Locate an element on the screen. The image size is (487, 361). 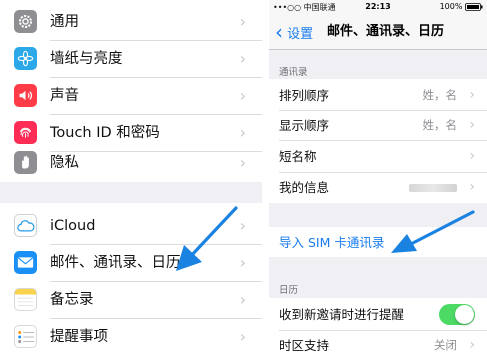
section-header-contacts: 通讯录 is located at coordinates (293, 72).